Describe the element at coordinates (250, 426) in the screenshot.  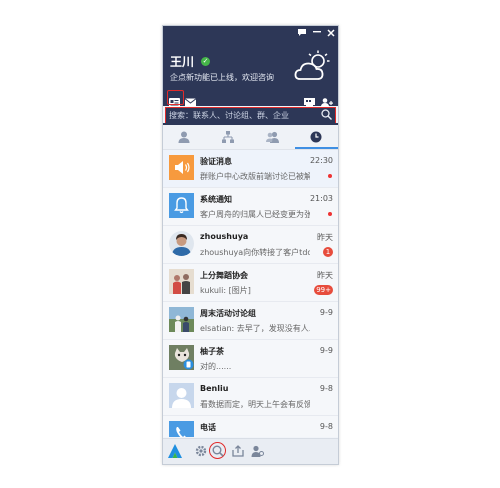
I see `list-item: 电话 9-8` at that location.